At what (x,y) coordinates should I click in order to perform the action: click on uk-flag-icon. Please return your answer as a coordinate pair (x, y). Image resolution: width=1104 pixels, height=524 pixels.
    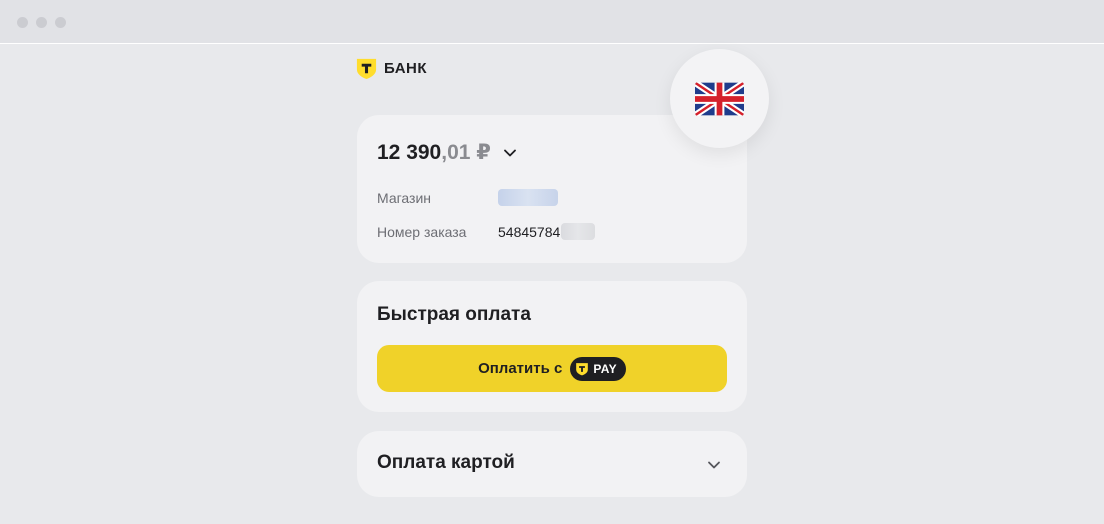
    Looking at the image, I should click on (719, 98).